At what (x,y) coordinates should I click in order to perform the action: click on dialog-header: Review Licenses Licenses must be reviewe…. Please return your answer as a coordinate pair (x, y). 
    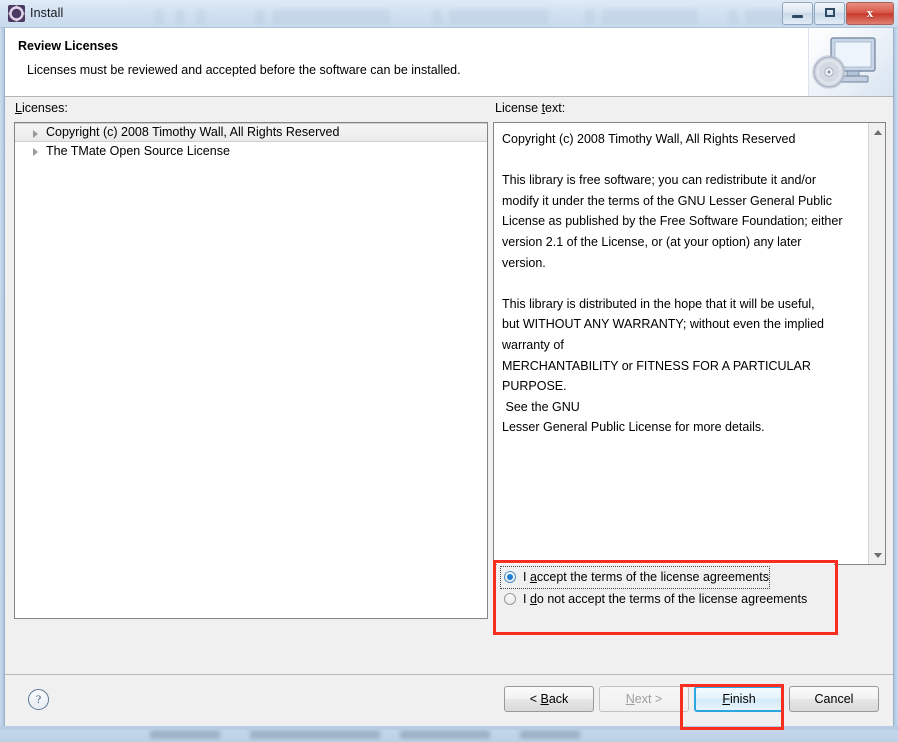
    Looking at the image, I should click on (449, 62).